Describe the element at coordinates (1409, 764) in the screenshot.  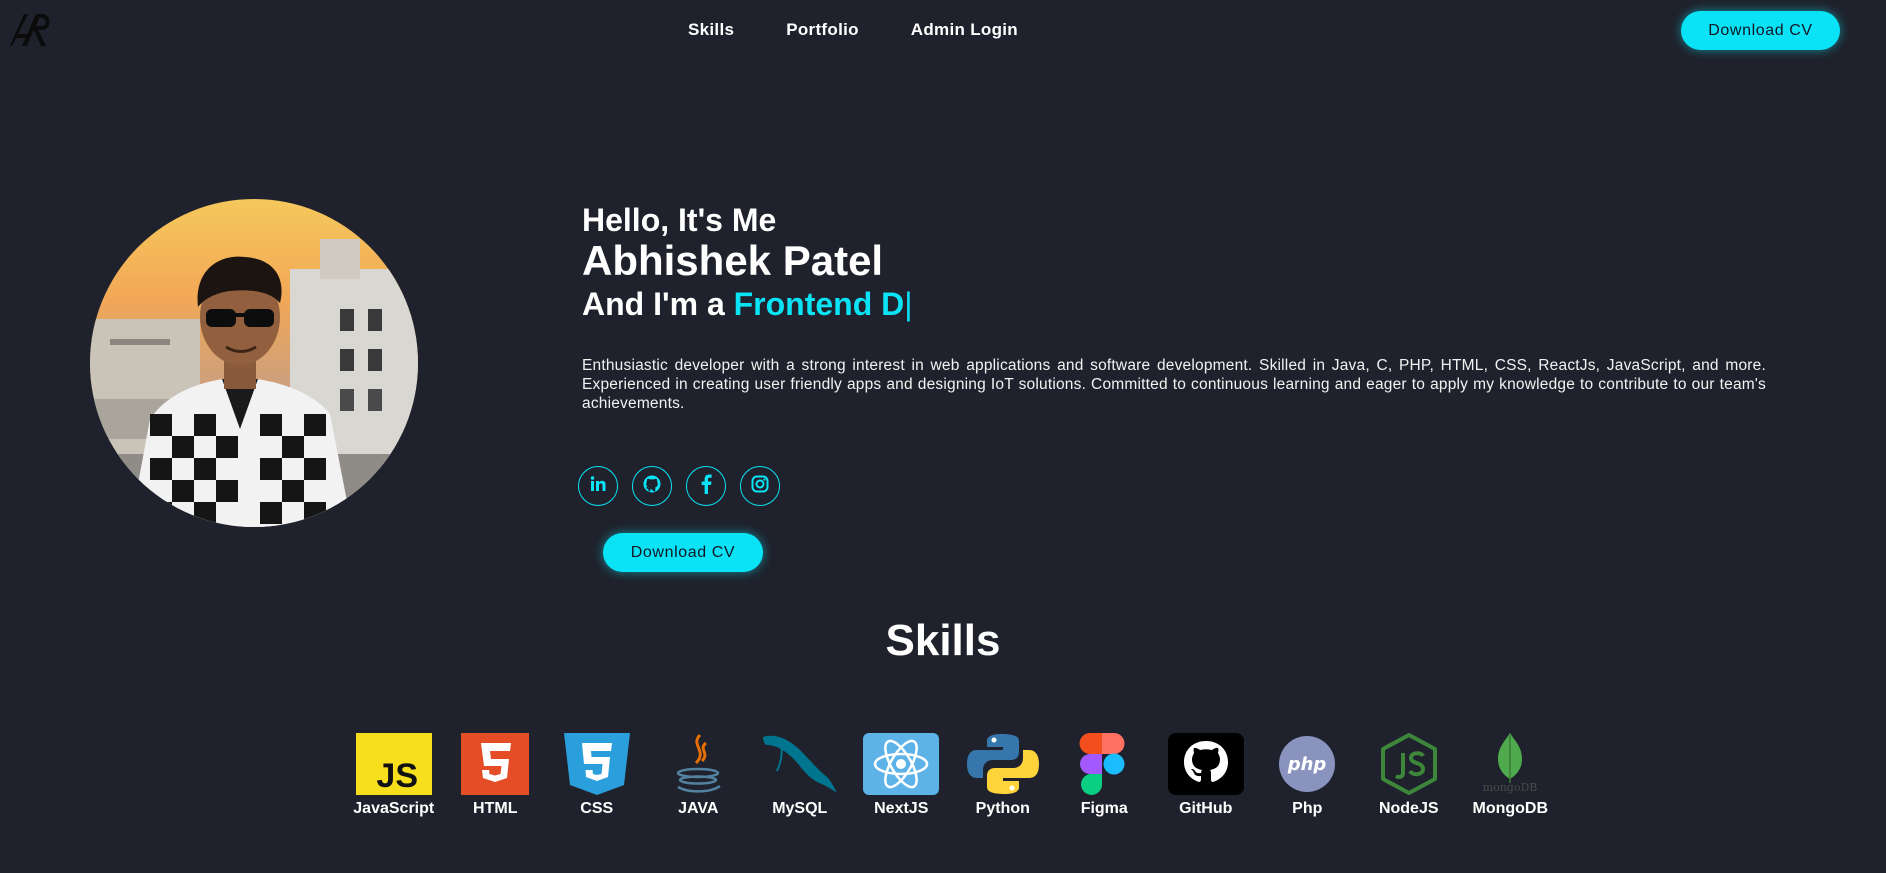
I see `nodejs-icon` at that location.